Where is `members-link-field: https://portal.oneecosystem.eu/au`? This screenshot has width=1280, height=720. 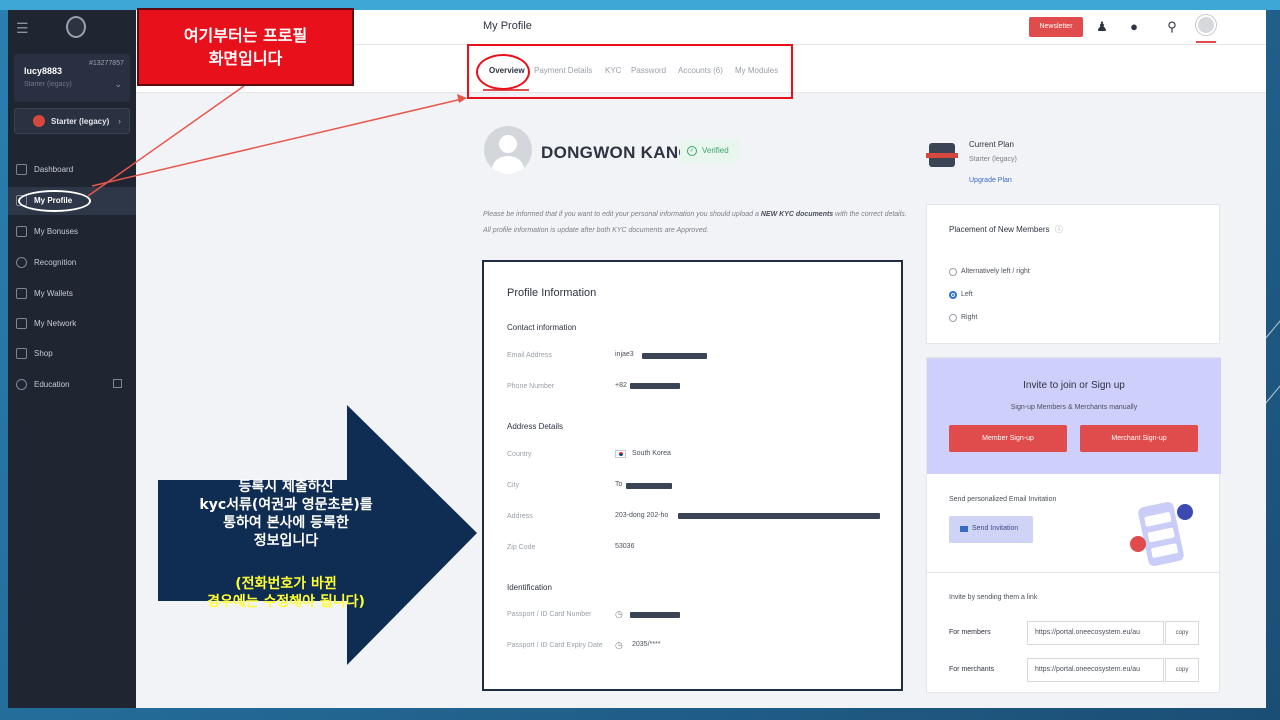 members-link-field: https://portal.oneecosystem.eu/au is located at coordinates (1095, 633).